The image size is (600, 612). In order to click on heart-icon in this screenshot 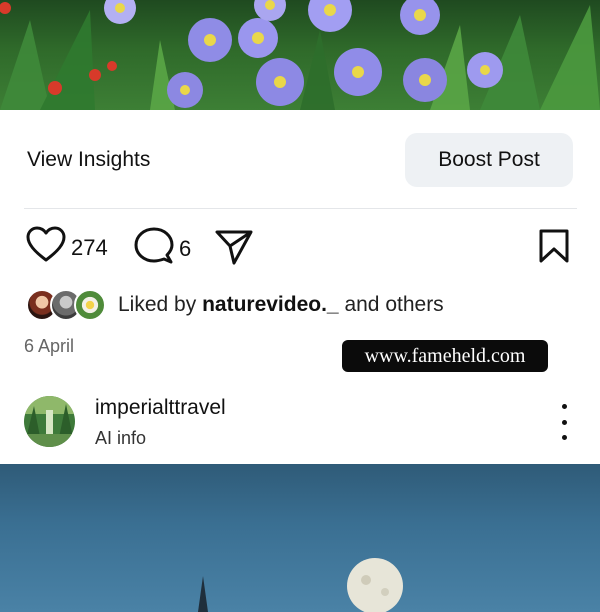, I will do `click(46, 247)`.